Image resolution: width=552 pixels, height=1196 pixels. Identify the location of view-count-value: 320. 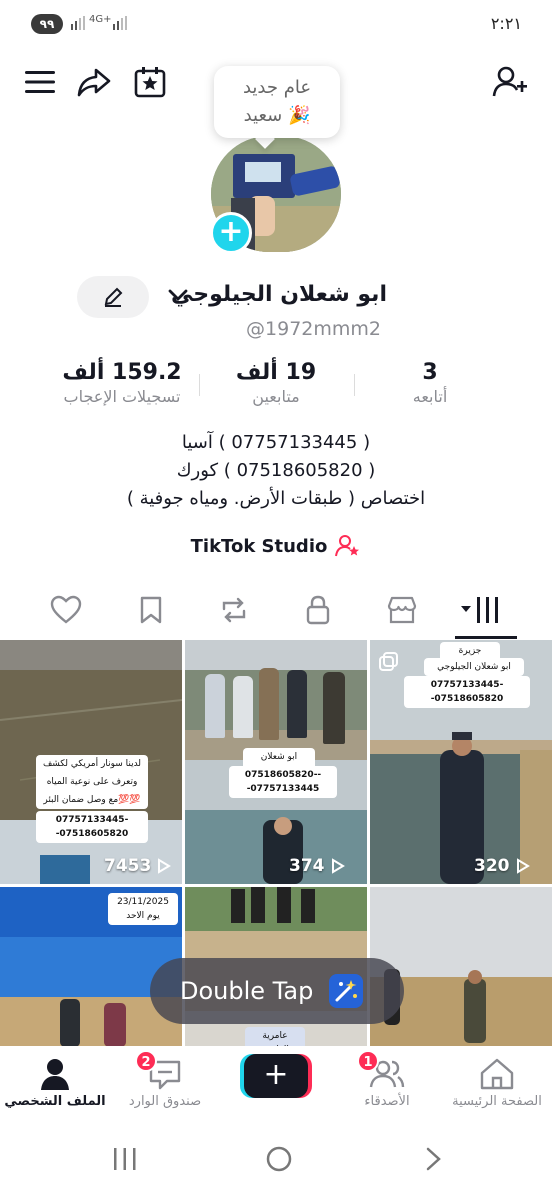
(492, 866).